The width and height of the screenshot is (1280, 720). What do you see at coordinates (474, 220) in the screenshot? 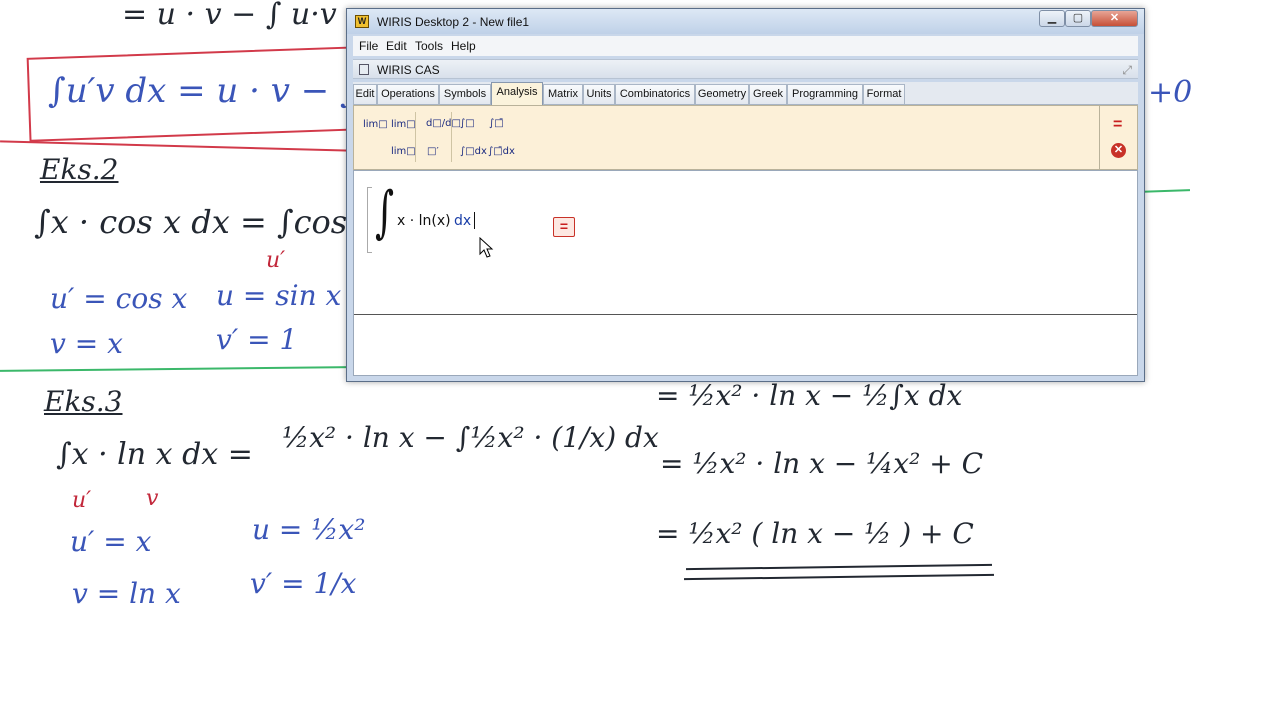
I see `text-cursor` at bounding box center [474, 220].